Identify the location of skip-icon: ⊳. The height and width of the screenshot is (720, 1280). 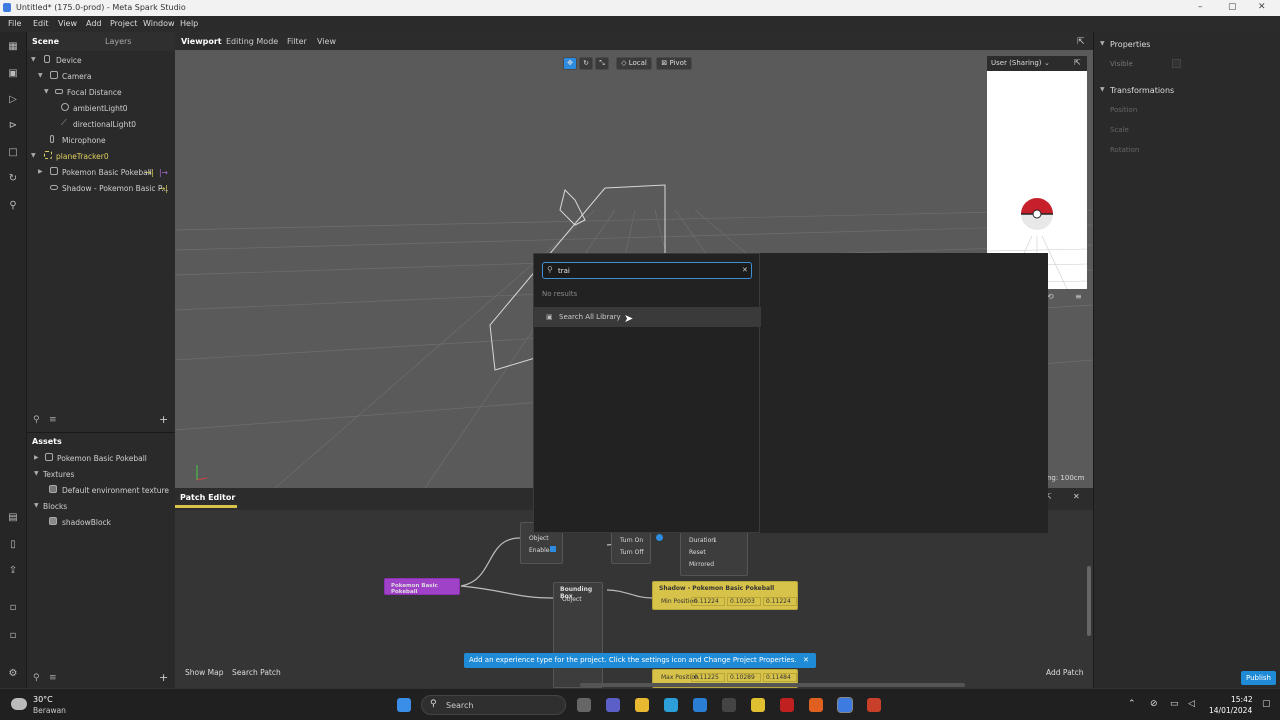
(13, 126).